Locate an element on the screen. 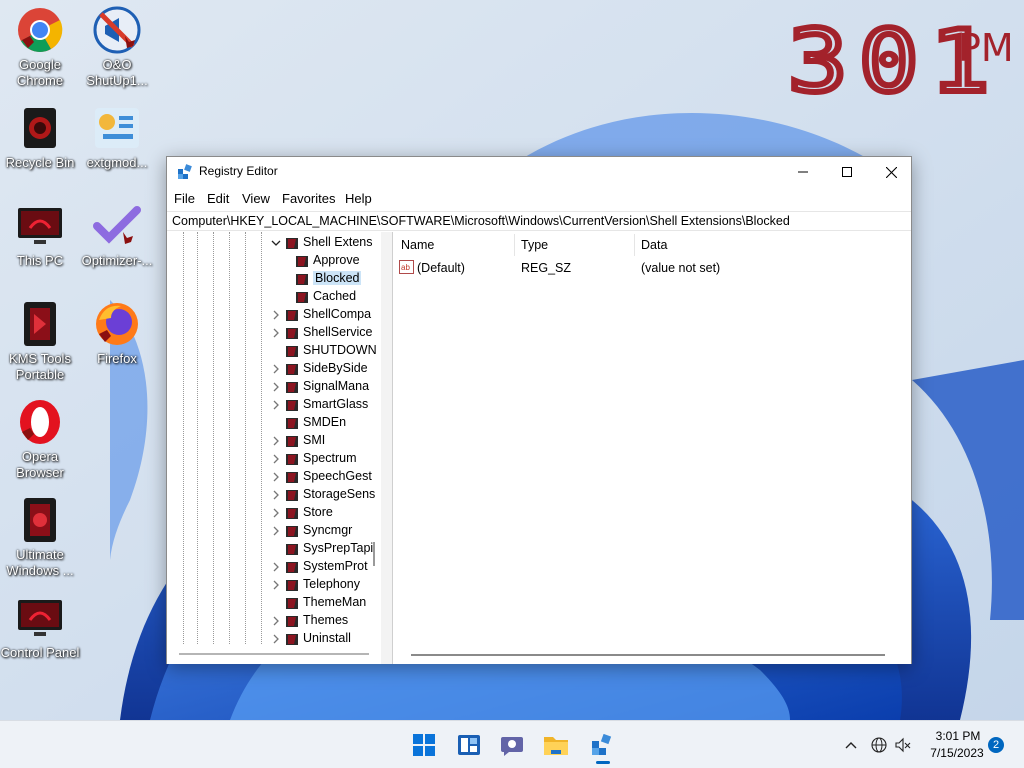 The width and height of the screenshot is (1024, 768). menu-file: File is located at coordinates (184, 198).